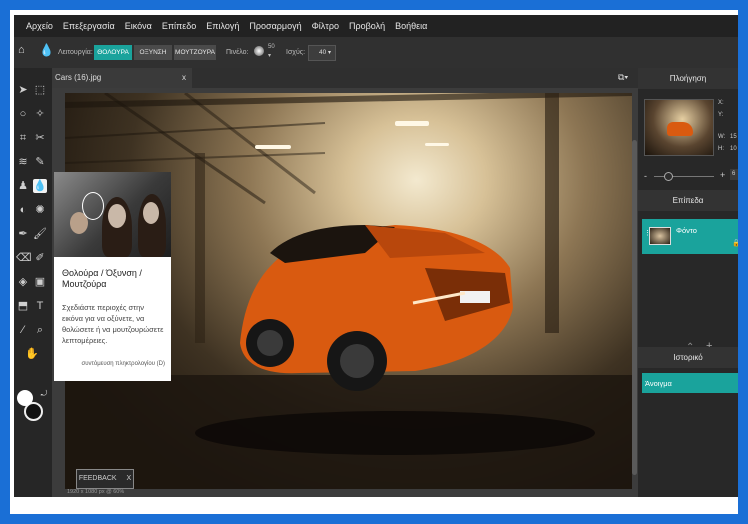 This screenshot has width=748, height=524. Describe the element at coordinates (129, 478) in the screenshot. I see `feedback-close-icon: X` at that location.